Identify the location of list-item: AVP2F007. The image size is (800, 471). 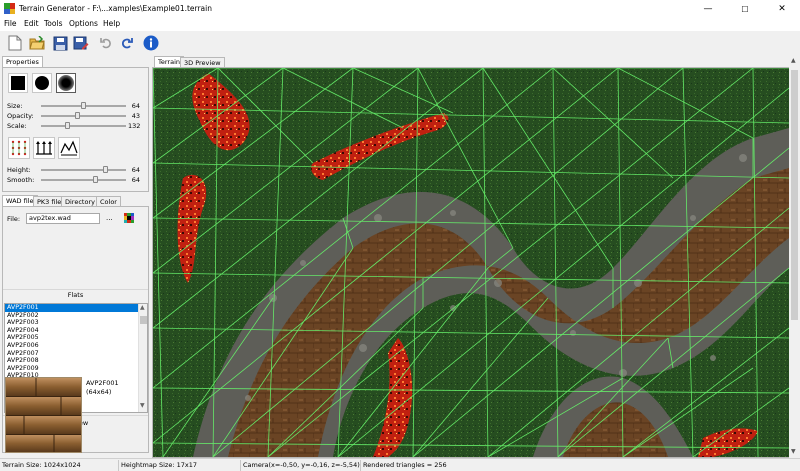
(71, 354).